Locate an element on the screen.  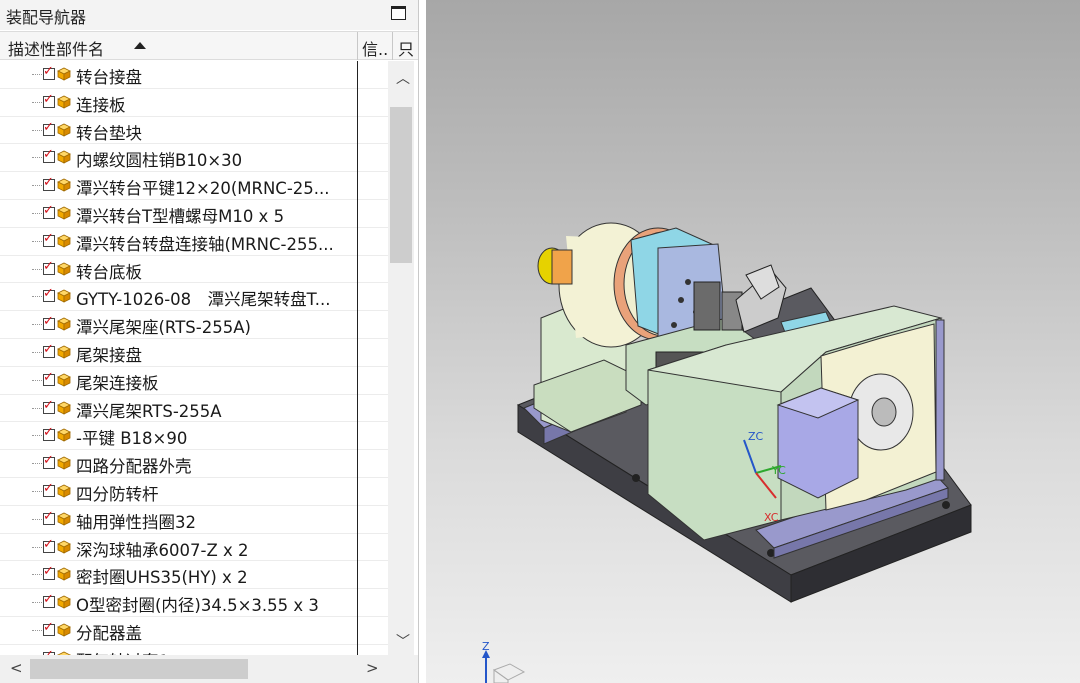
part-name-label: 密封圈UHS35(HY) x 2 is located at coordinates (162, 578).